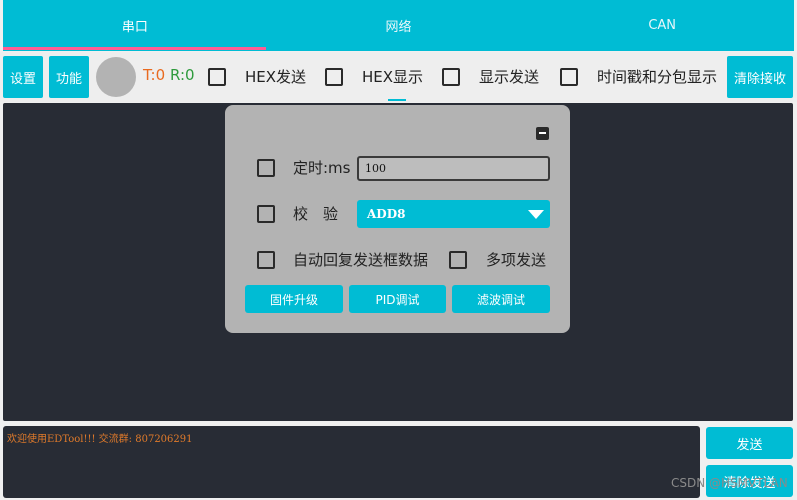  Describe the element at coordinates (453, 214) in the screenshot. I see `checksum-select: ADD8` at that location.